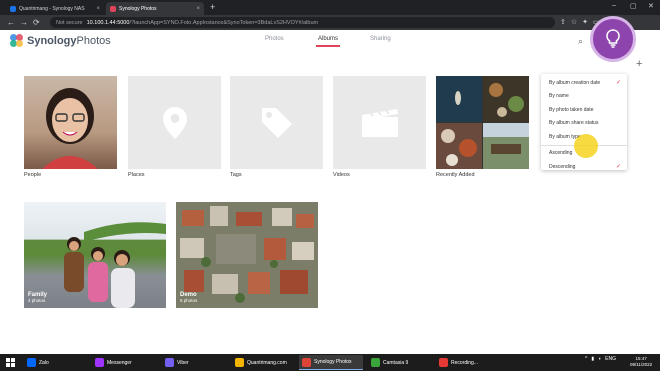 Image resolution: width=660 pixels, height=371 pixels. I want to click on minimize-icon: –, so click(614, 5).